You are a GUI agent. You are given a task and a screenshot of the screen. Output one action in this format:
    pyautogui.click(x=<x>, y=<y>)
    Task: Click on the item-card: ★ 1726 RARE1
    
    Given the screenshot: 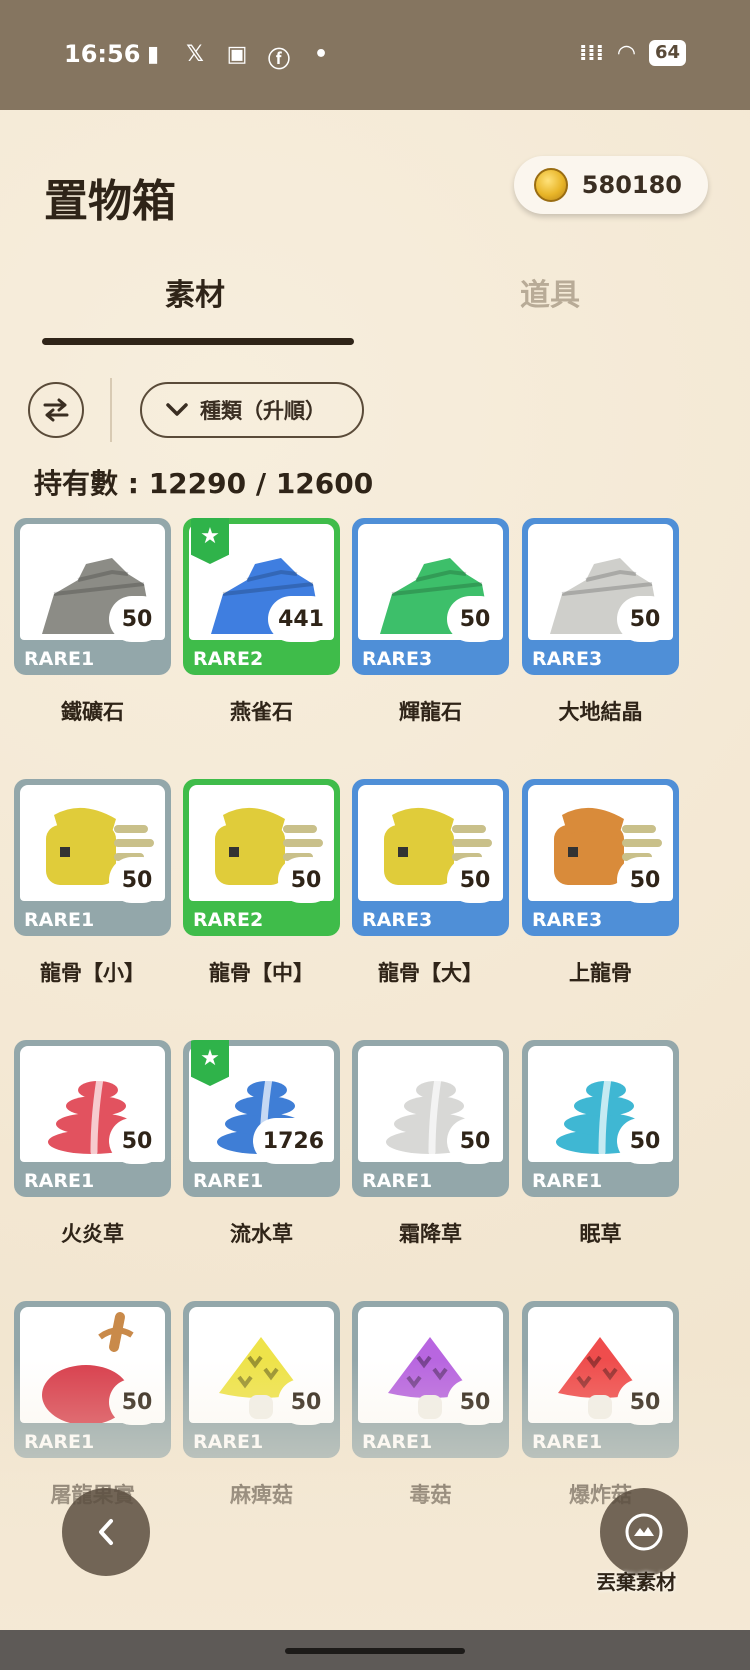 What is the action you would take?
    pyautogui.click(x=261, y=1118)
    